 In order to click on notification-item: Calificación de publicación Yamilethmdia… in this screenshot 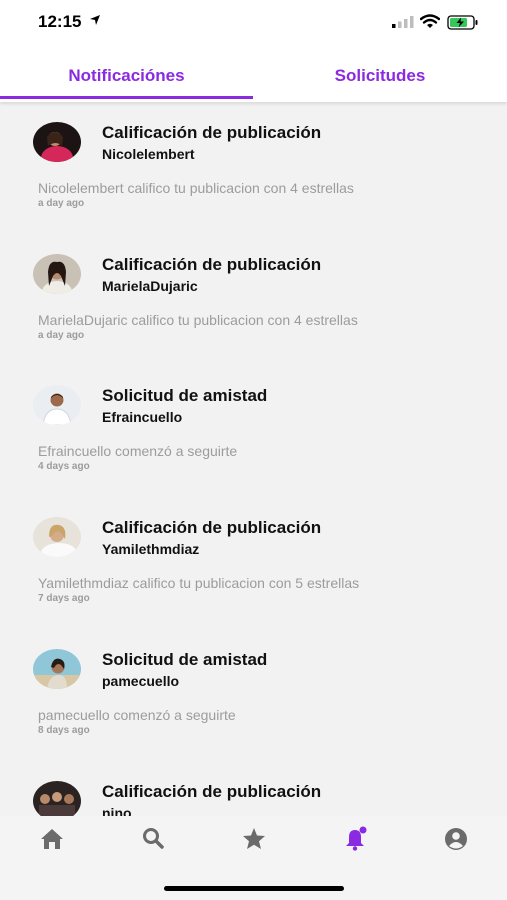, I will do `click(253, 562)`.